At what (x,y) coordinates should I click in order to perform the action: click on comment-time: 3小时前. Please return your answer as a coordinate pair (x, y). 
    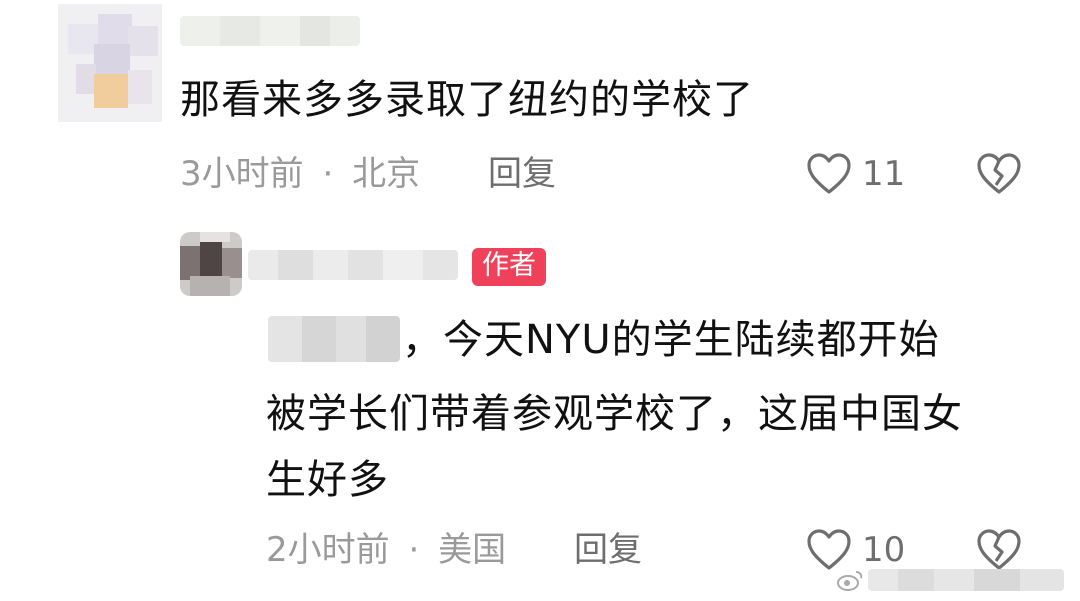
    Looking at the image, I should click on (242, 174).